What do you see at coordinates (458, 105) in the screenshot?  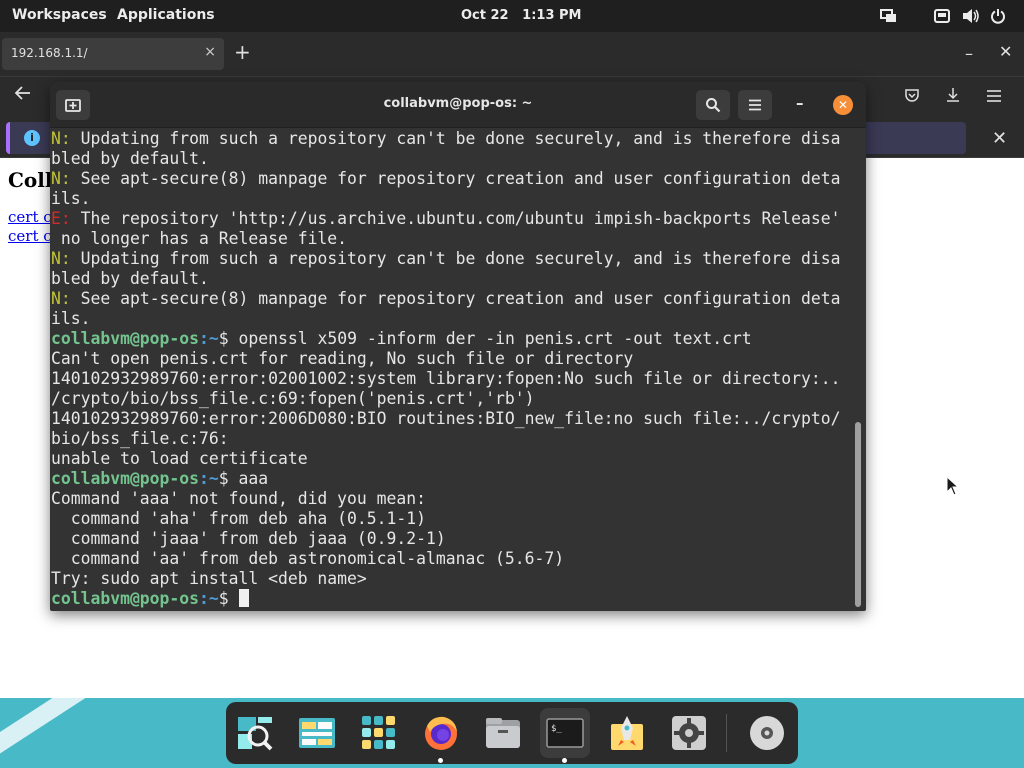 I see `terminal-header-bar: collabvm@pop-os: ~ – ✕` at bounding box center [458, 105].